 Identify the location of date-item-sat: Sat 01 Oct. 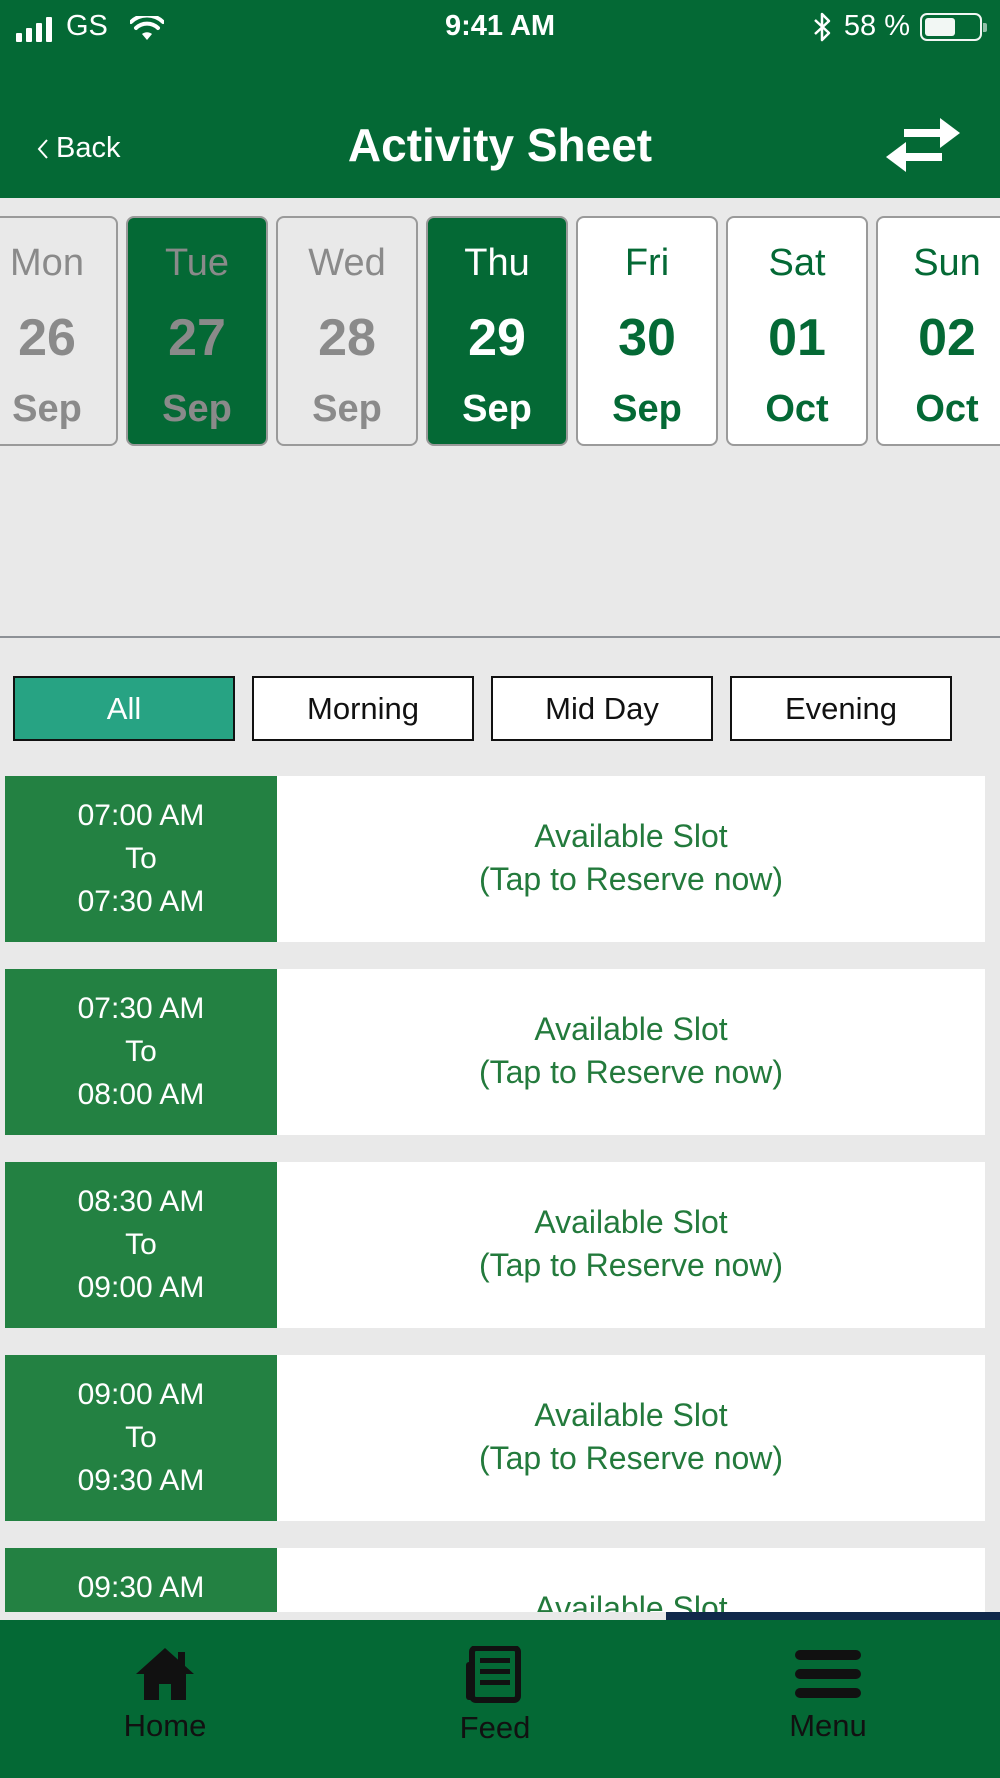
(797, 331).